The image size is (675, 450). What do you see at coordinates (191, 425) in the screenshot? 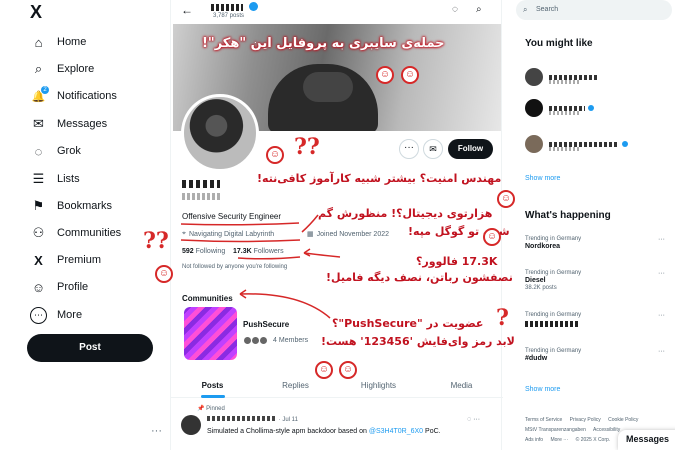
I see `tweet-avatar` at bounding box center [191, 425].